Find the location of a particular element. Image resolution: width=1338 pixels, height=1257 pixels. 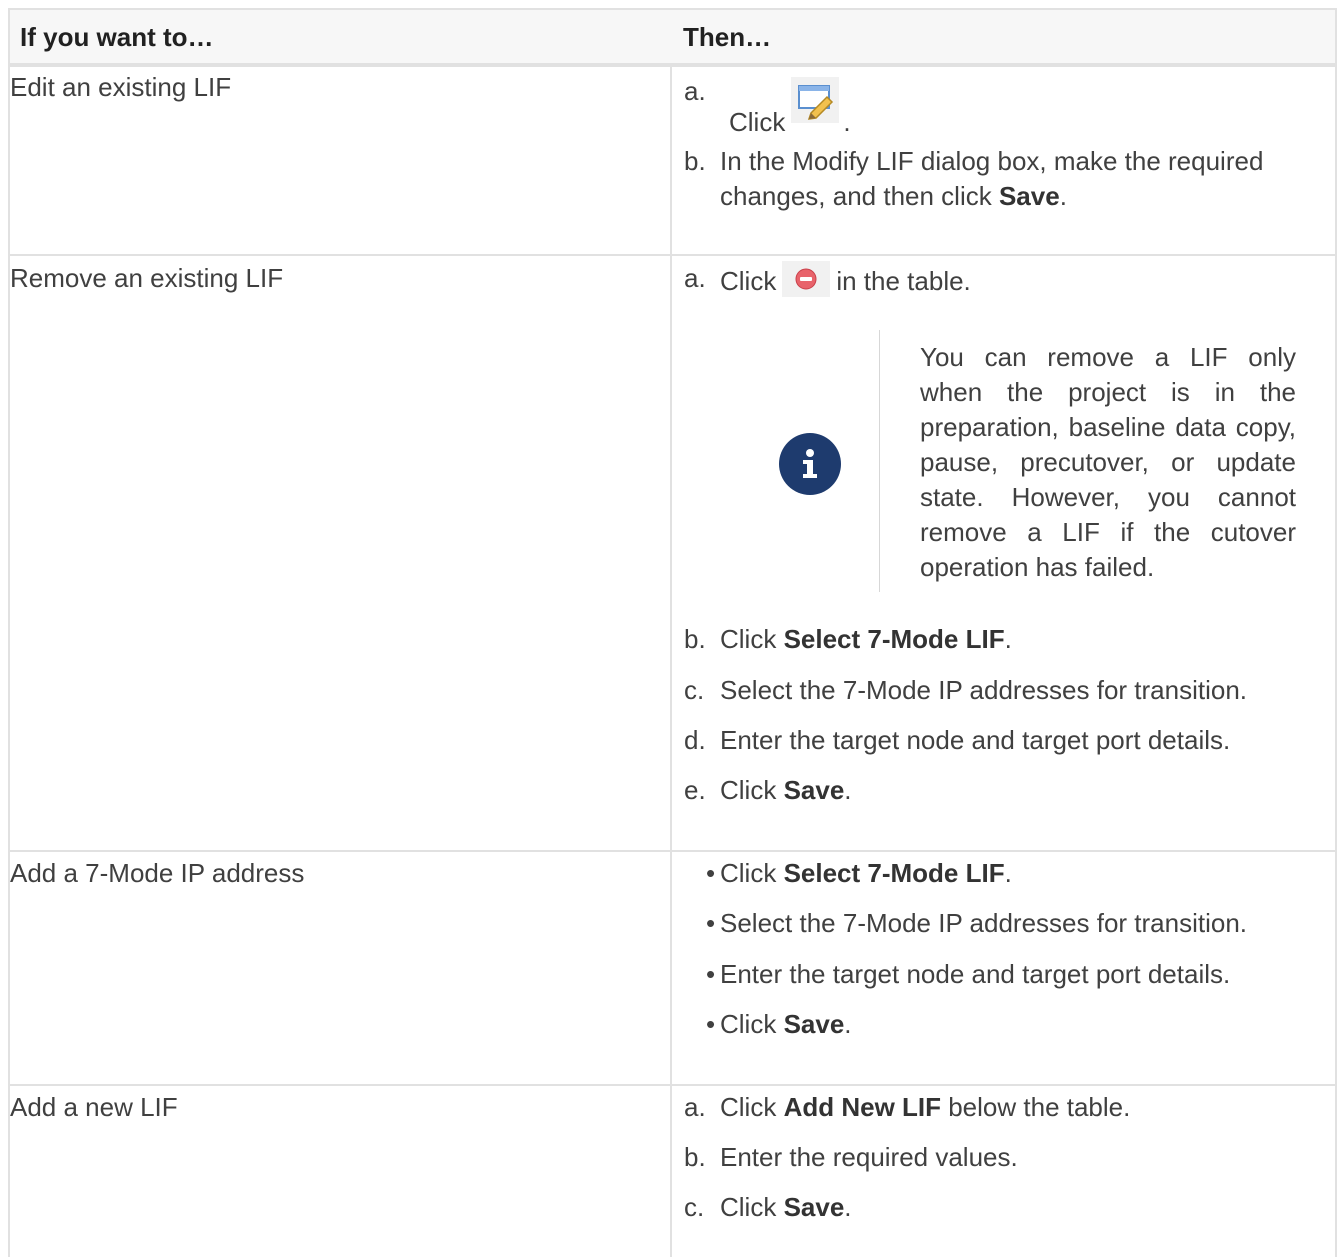

action-remove-lif: Remove an existing LIF is located at coordinates (147, 278).